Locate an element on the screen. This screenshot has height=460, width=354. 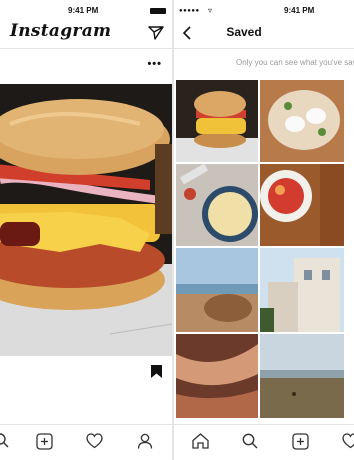
grid-item-lake-landscape is located at coordinates (302, 376).